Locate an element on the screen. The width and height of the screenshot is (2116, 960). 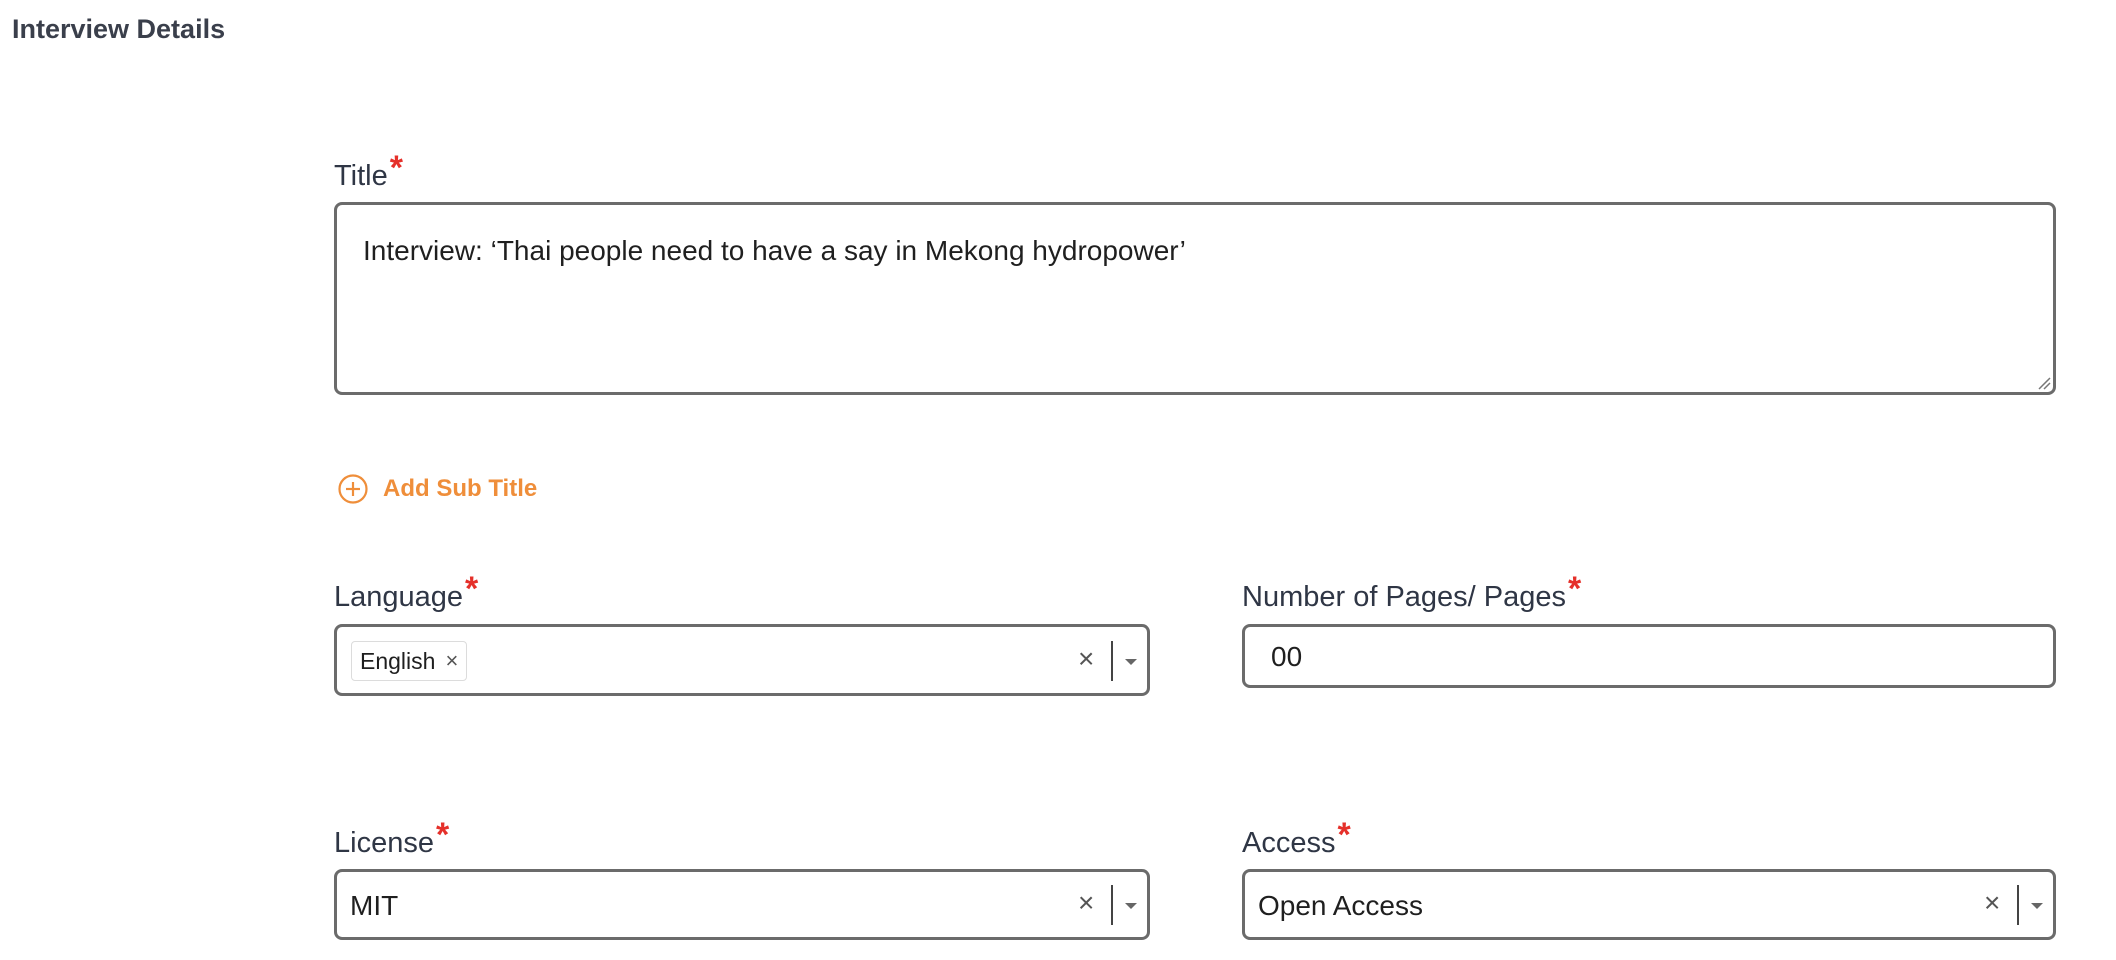
license-select: MIT × is located at coordinates (742, 904).